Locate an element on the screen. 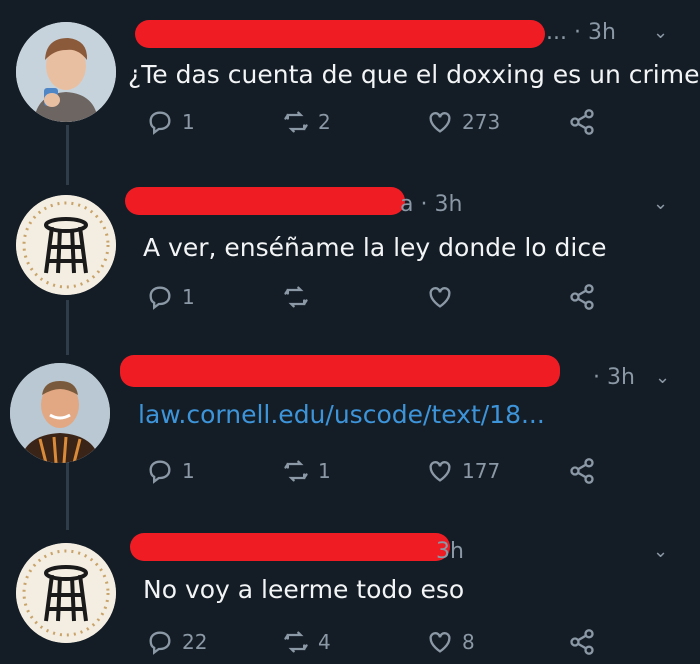 Image resolution: width=700 pixels, height=664 pixels. like-count: 177 is located at coordinates (481, 471).